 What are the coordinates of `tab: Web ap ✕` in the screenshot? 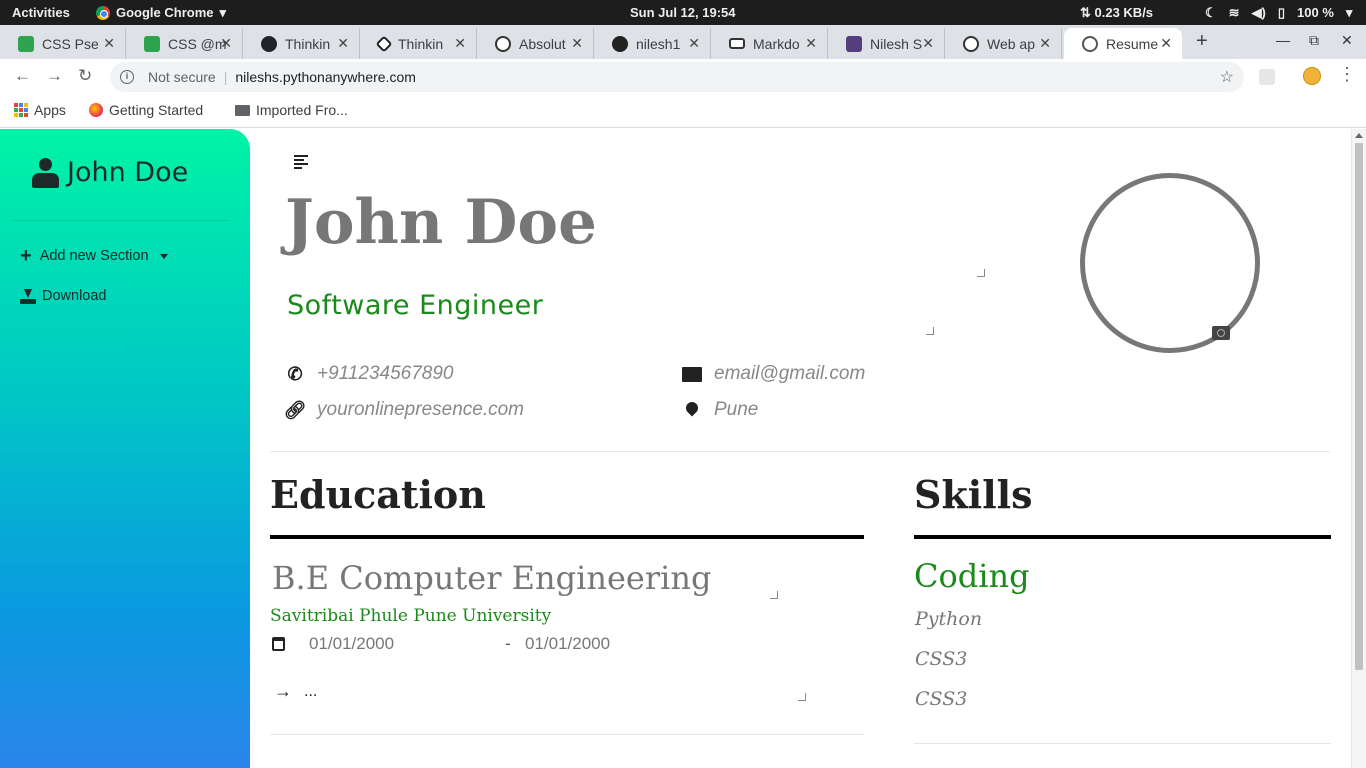 It's located at (1003, 43).